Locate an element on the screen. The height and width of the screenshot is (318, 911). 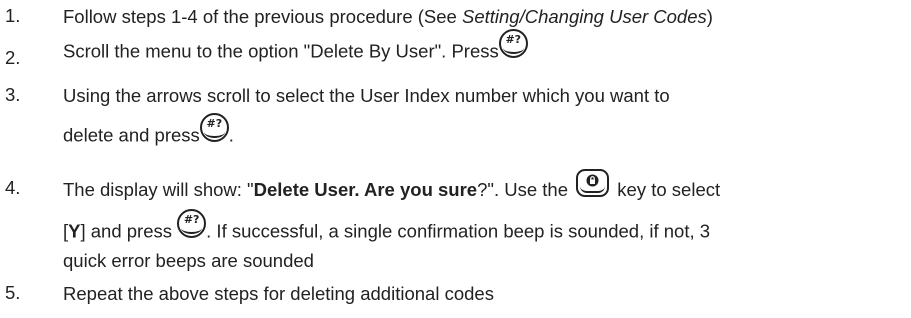
step-text-line-3: quick error beeps are sounded is located at coordinates (188, 260).